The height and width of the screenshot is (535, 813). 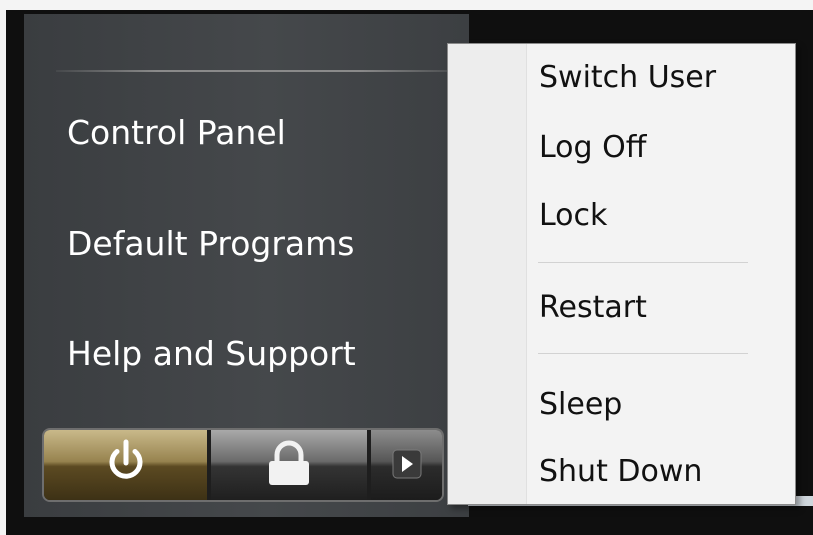 What do you see at coordinates (592, 148) in the screenshot?
I see `log-off-item: Log Off` at bounding box center [592, 148].